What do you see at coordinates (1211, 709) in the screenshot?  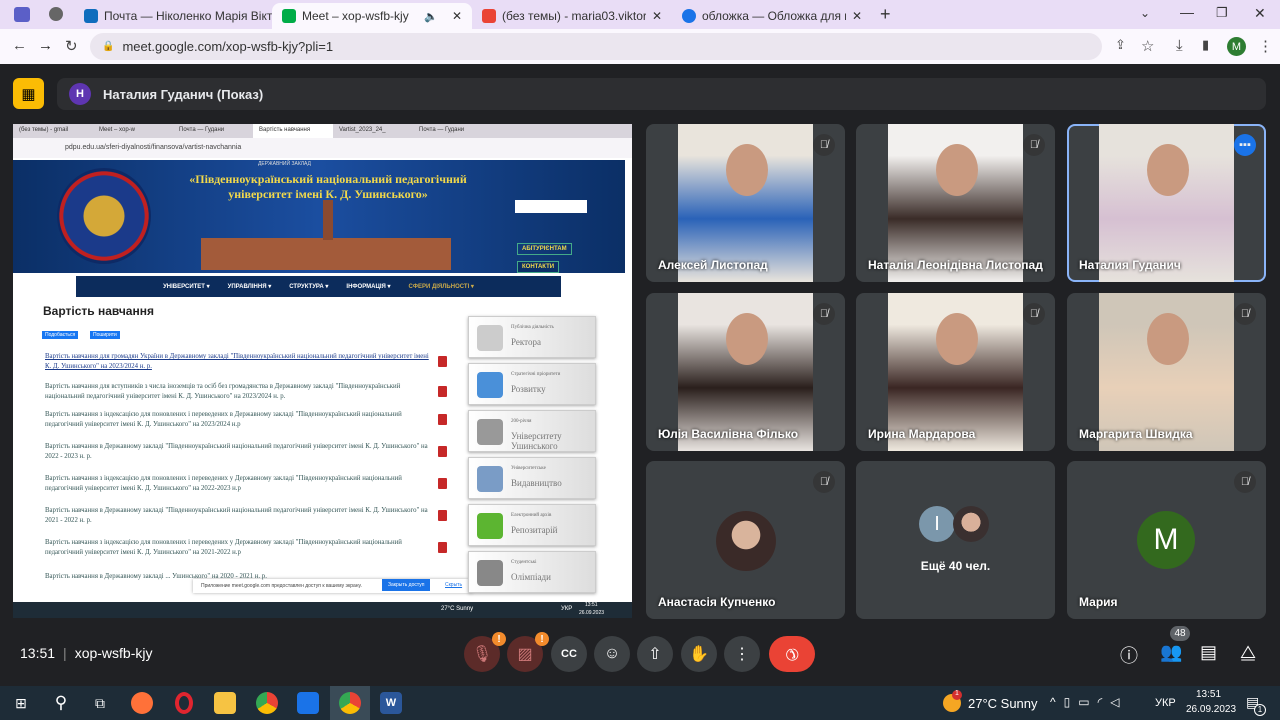 I see `clock-date: 26.09.2023` at bounding box center [1211, 709].